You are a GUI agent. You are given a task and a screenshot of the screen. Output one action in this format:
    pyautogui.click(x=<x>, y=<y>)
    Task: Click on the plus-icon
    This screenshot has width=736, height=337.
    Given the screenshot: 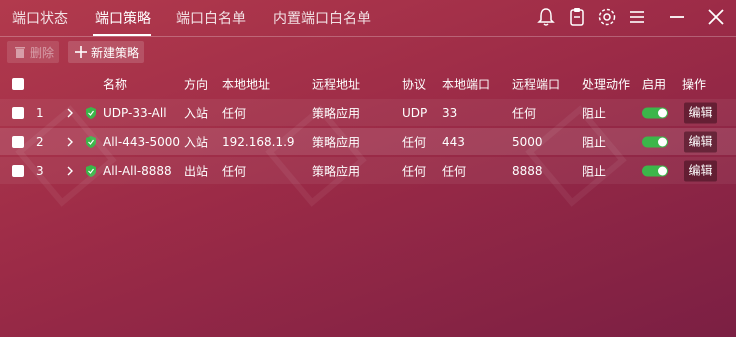 What is the action you would take?
    pyautogui.click(x=81, y=52)
    